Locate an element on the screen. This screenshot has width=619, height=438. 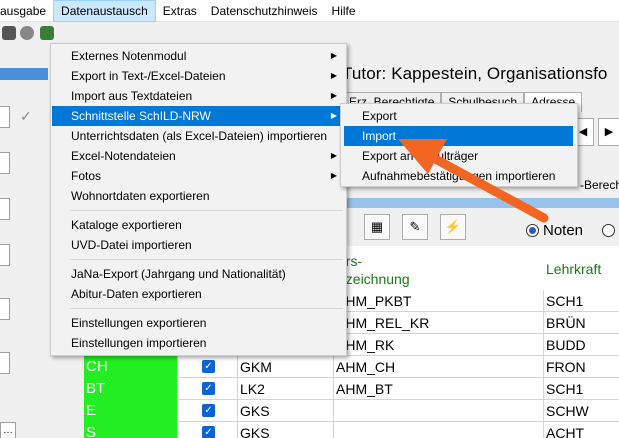
berech-tab-label: -Berech is located at coordinates (599, 185).